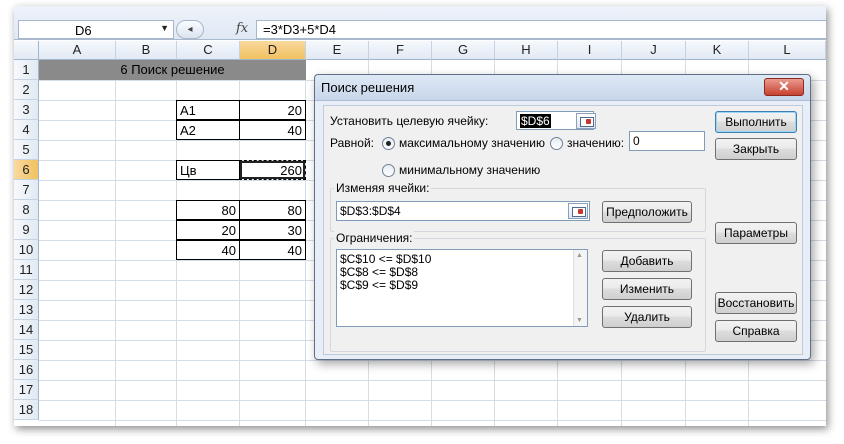 This screenshot has height=444, width=844. What do you see at coordinates (388, 170) in the screenshot?
I see `min-radio` at bounding box center [388, 170].